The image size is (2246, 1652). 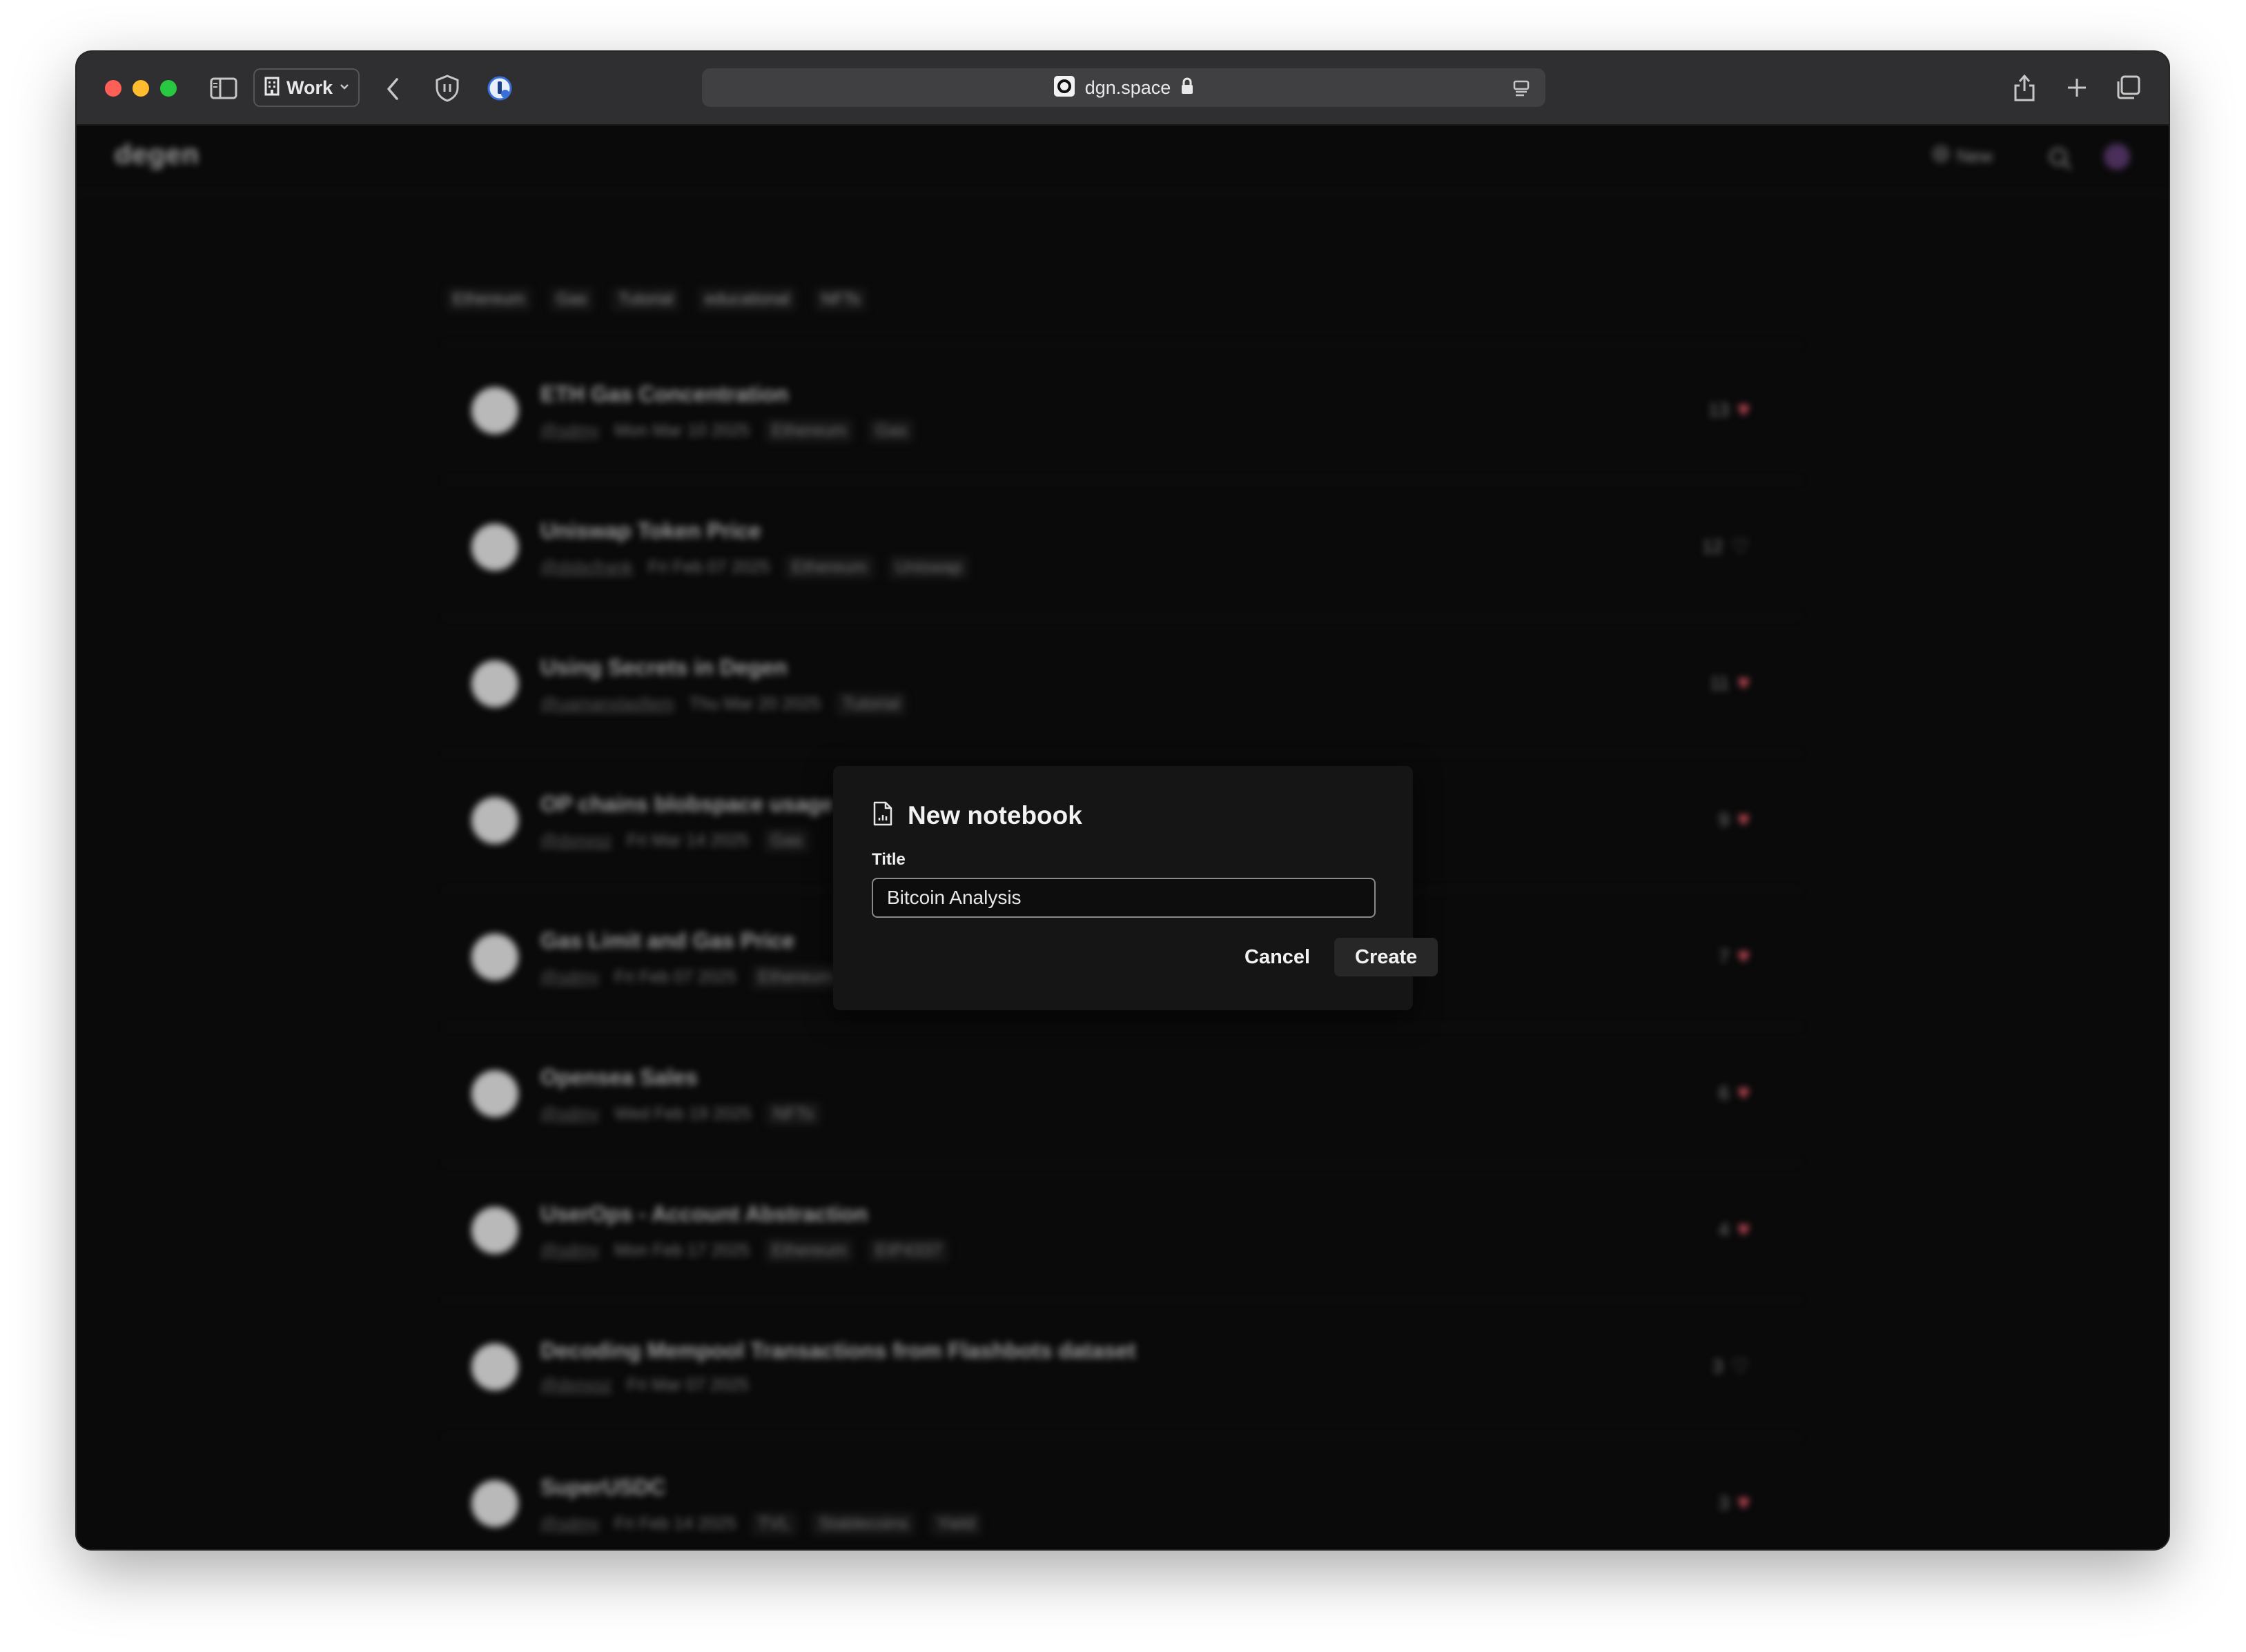 I want to click on notebook-title: Gas Limit and Gas Price, so click(x=667, y=941).